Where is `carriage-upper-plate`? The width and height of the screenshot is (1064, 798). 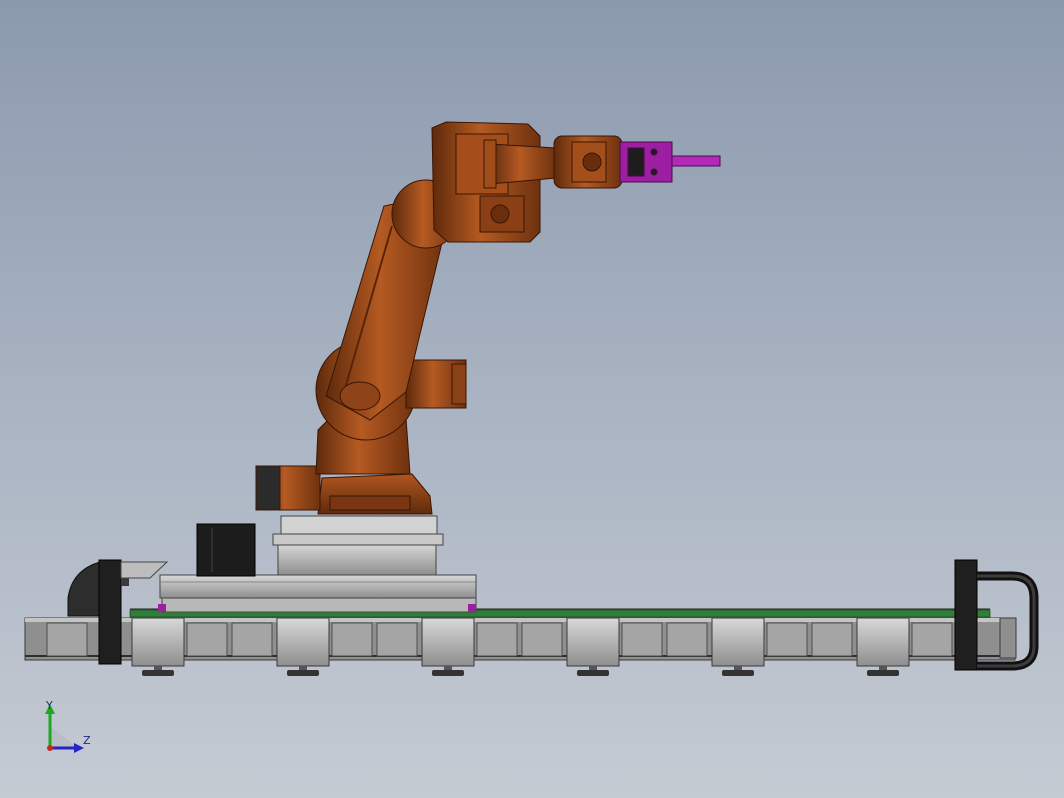
carriage-upper-plate is located at coordinates (318, 586).